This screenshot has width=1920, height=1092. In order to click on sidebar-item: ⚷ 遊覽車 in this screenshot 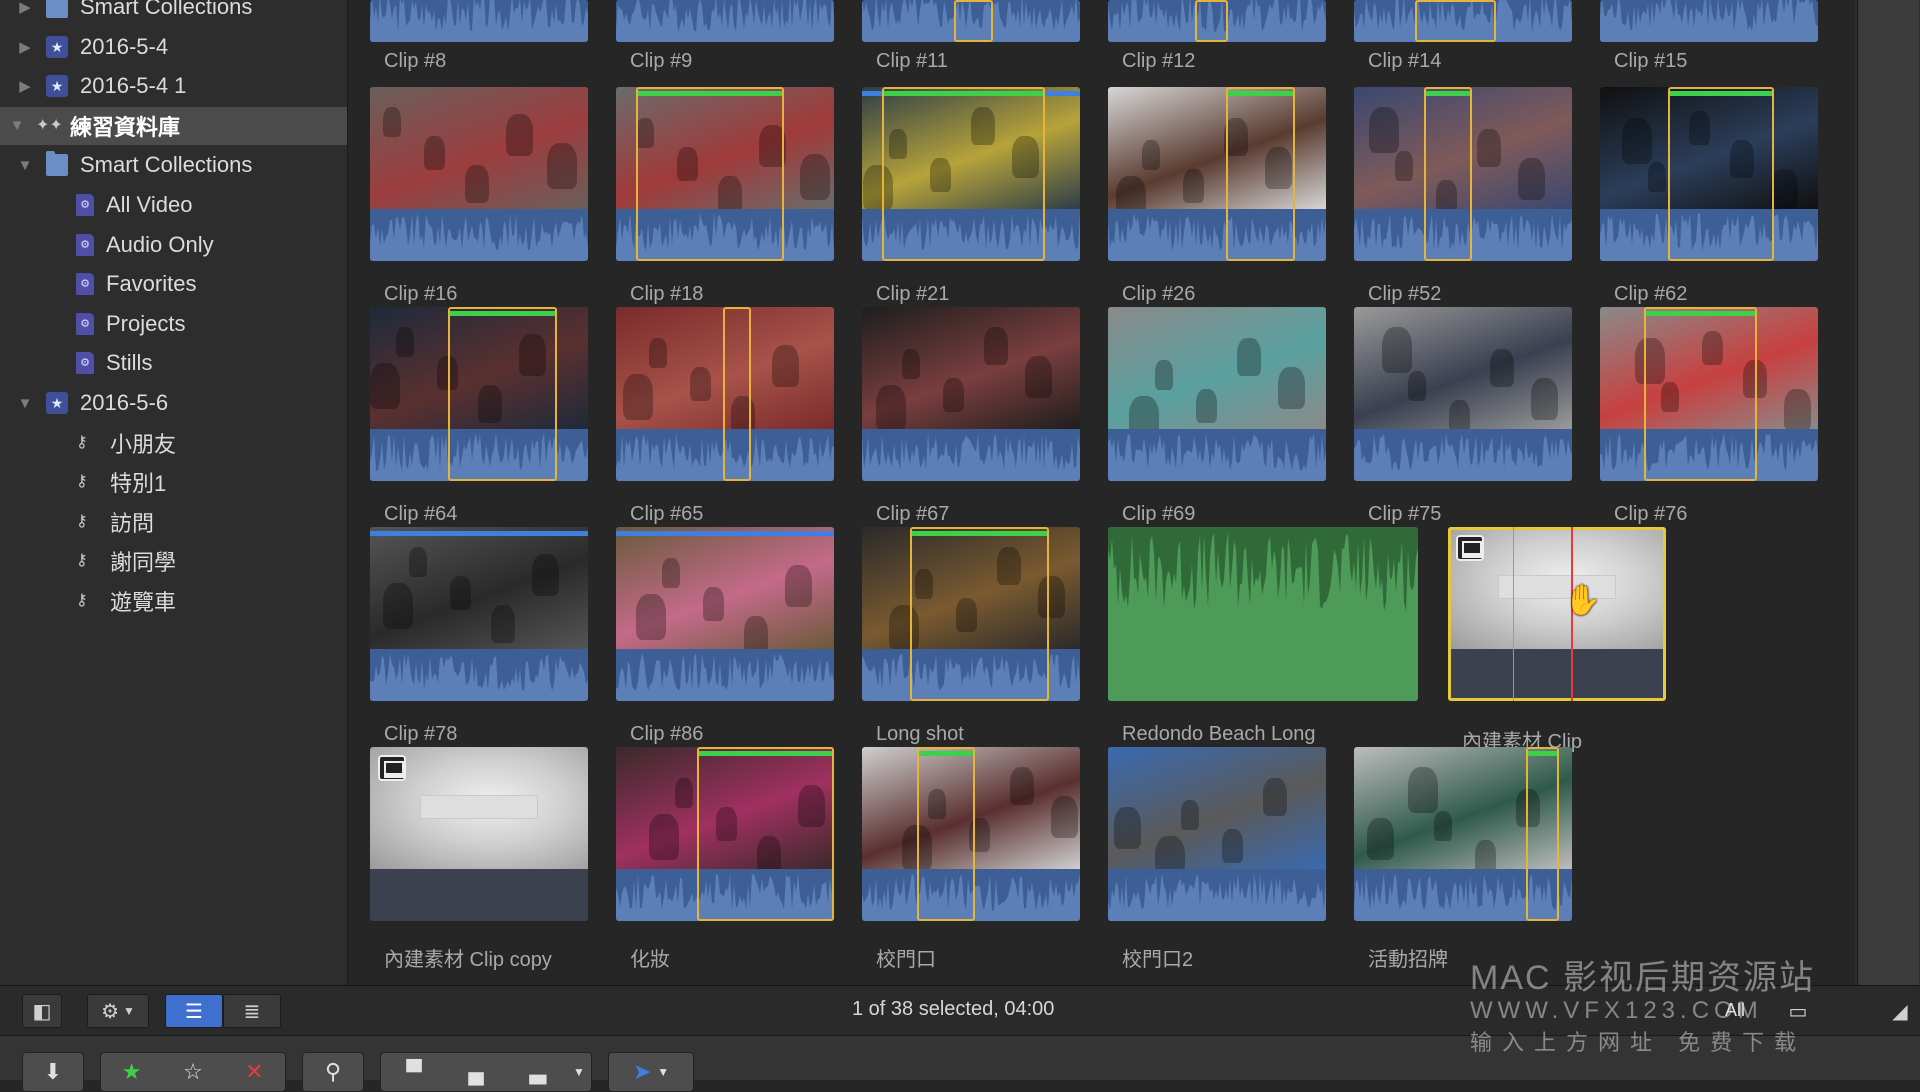, I will do `click(173, 601)`.